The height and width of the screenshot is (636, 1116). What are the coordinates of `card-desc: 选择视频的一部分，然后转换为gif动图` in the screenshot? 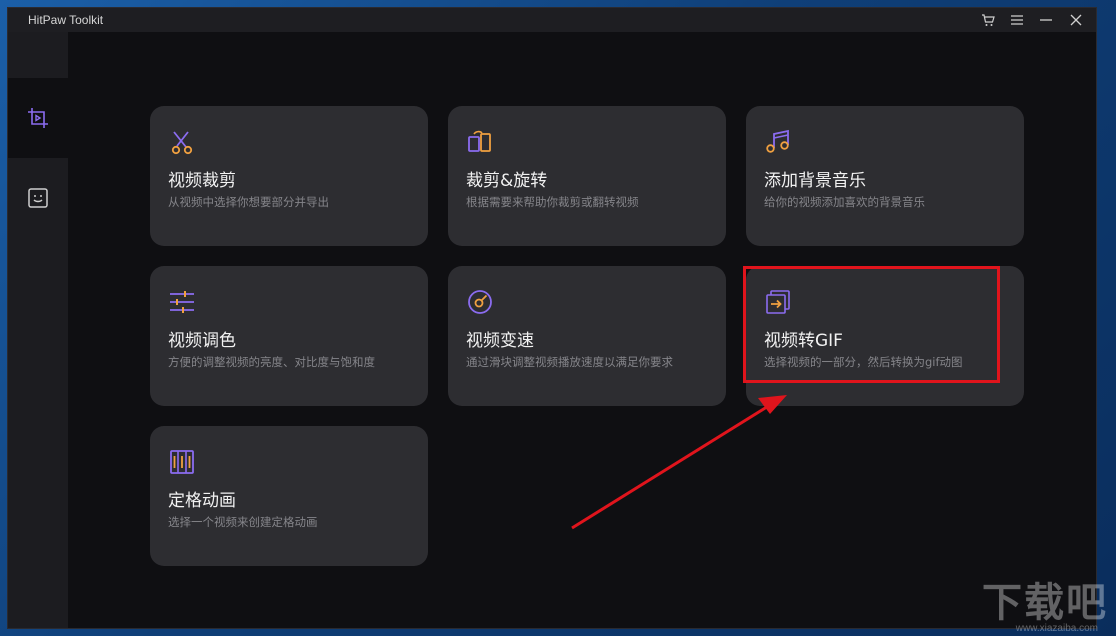 It's located at (863, 362).